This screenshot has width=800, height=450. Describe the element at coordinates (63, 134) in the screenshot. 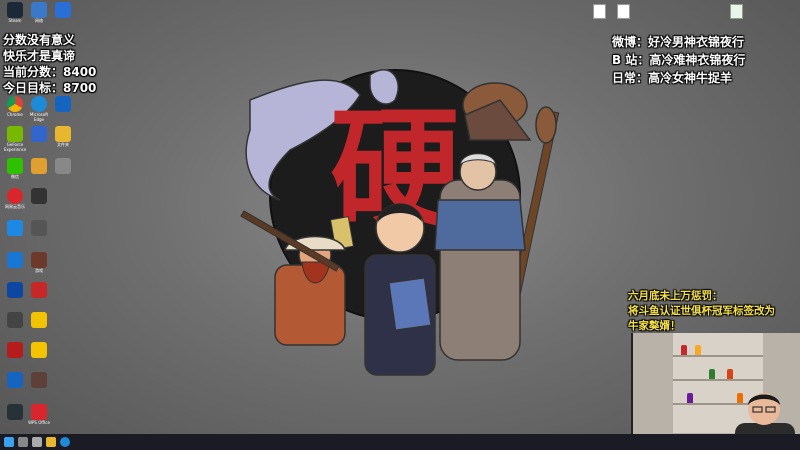

I see `folder-icon` at that location.